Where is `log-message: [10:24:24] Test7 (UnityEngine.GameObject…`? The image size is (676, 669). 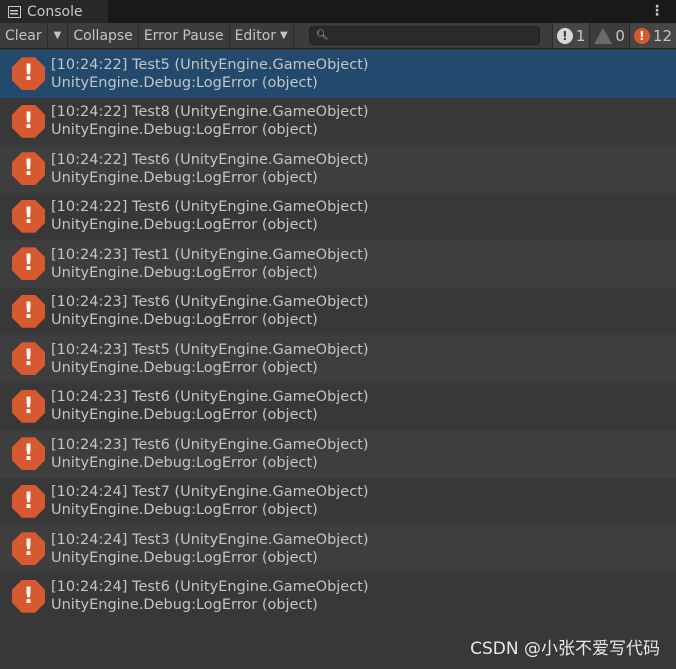
log-message: [10:24:24] Test7 (UnityEngine.GameObject… is located at coordinates (210, 492).